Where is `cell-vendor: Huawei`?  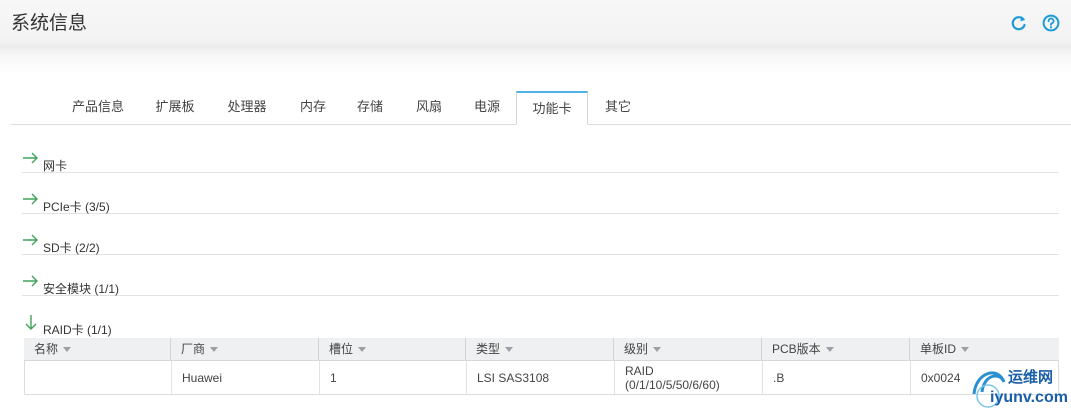 cell-vendor: Huawei is located at coordinates (245, 377).